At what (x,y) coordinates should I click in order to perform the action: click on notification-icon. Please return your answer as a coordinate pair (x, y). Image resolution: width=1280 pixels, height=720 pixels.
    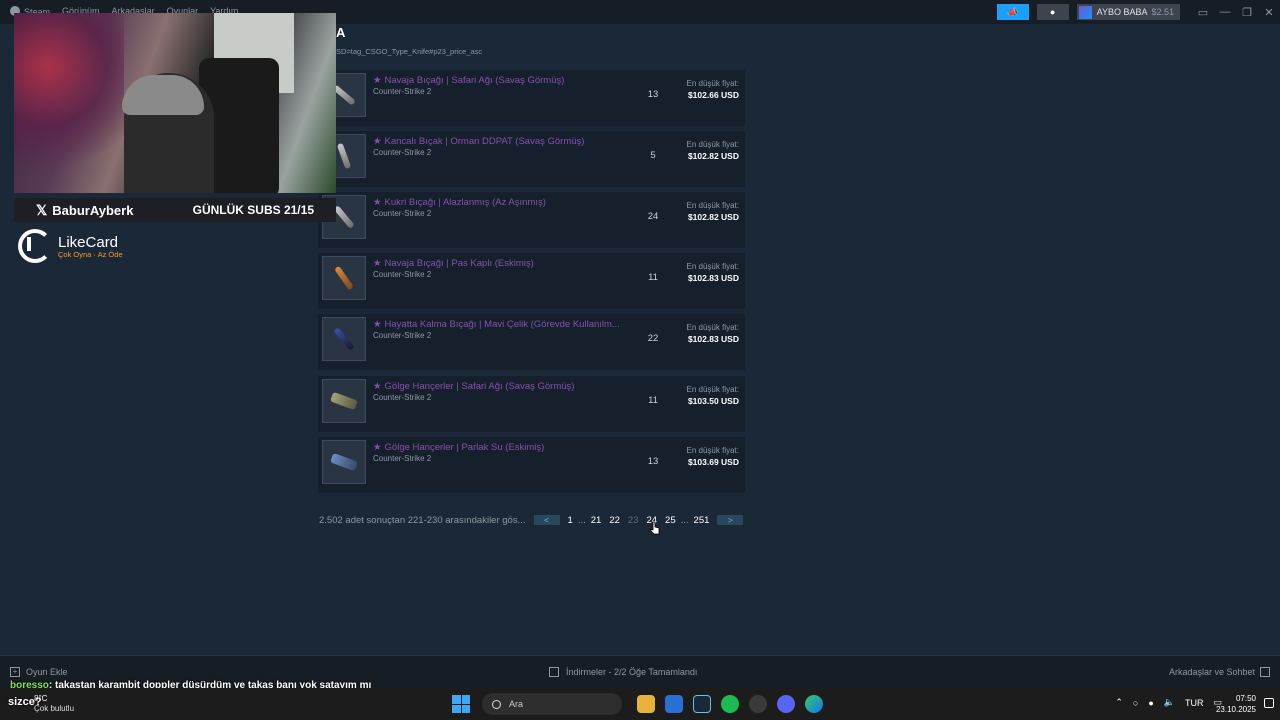
    Looking at the image, I should click on (1269, 703).